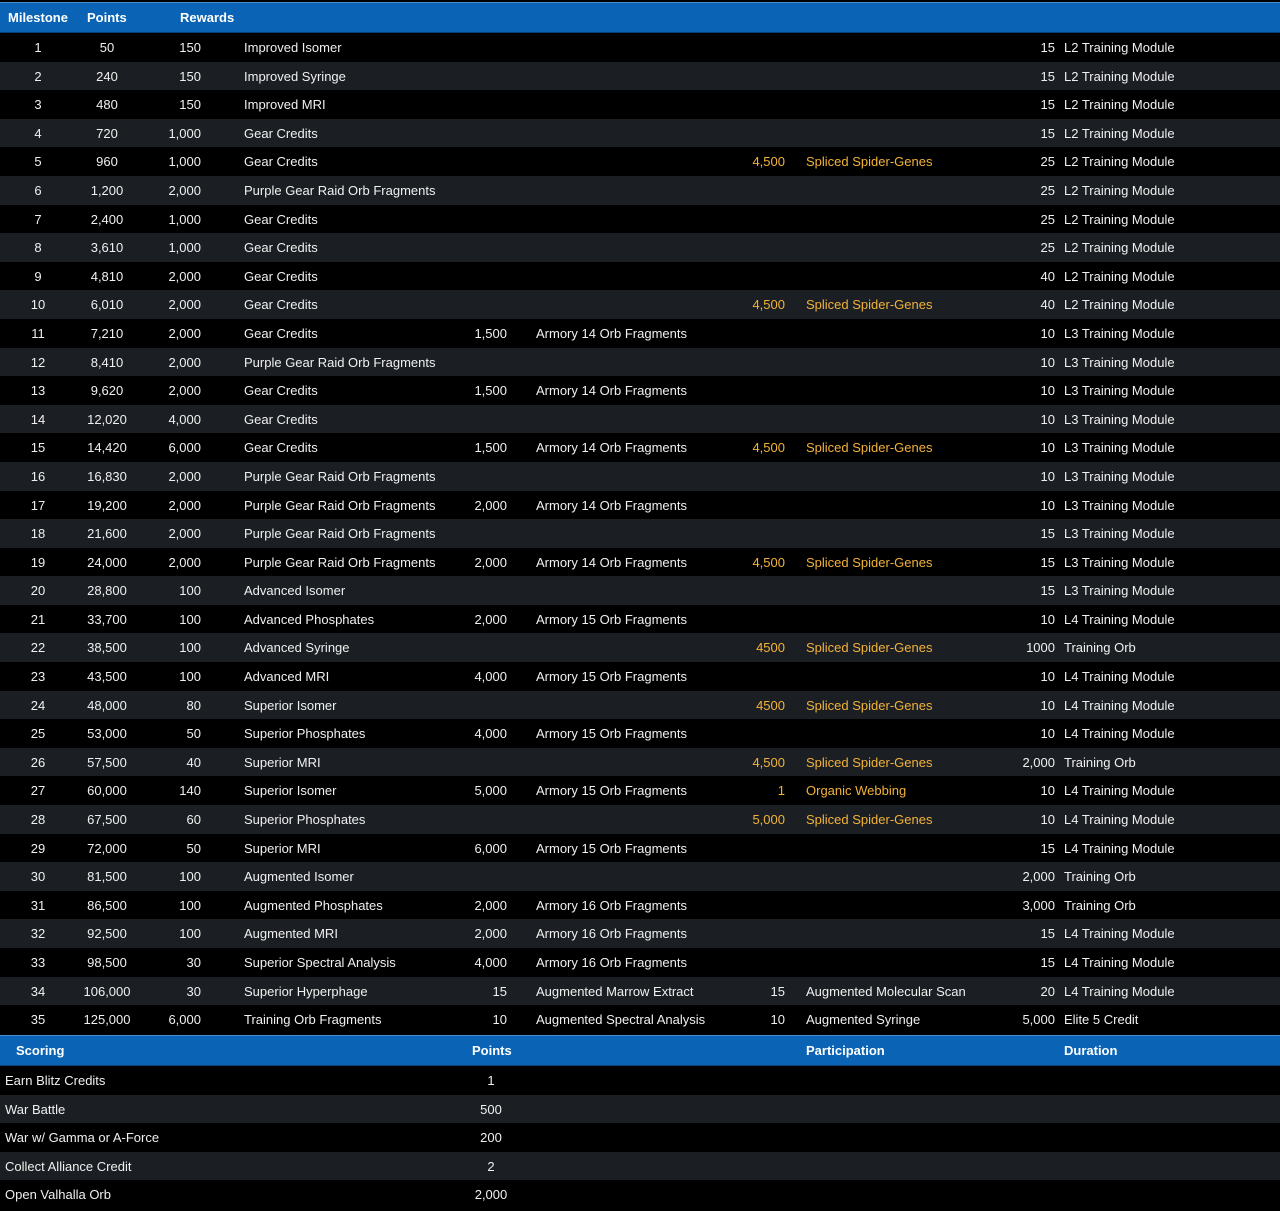 Image resolution: width=1280 pixels, height=1211 pixels. What do you see at coordinates (640, 1137) in the screenshot?
I see `scoring-row: War w/ Gamma or A-Force 200` at bounding box center [640, 1137].